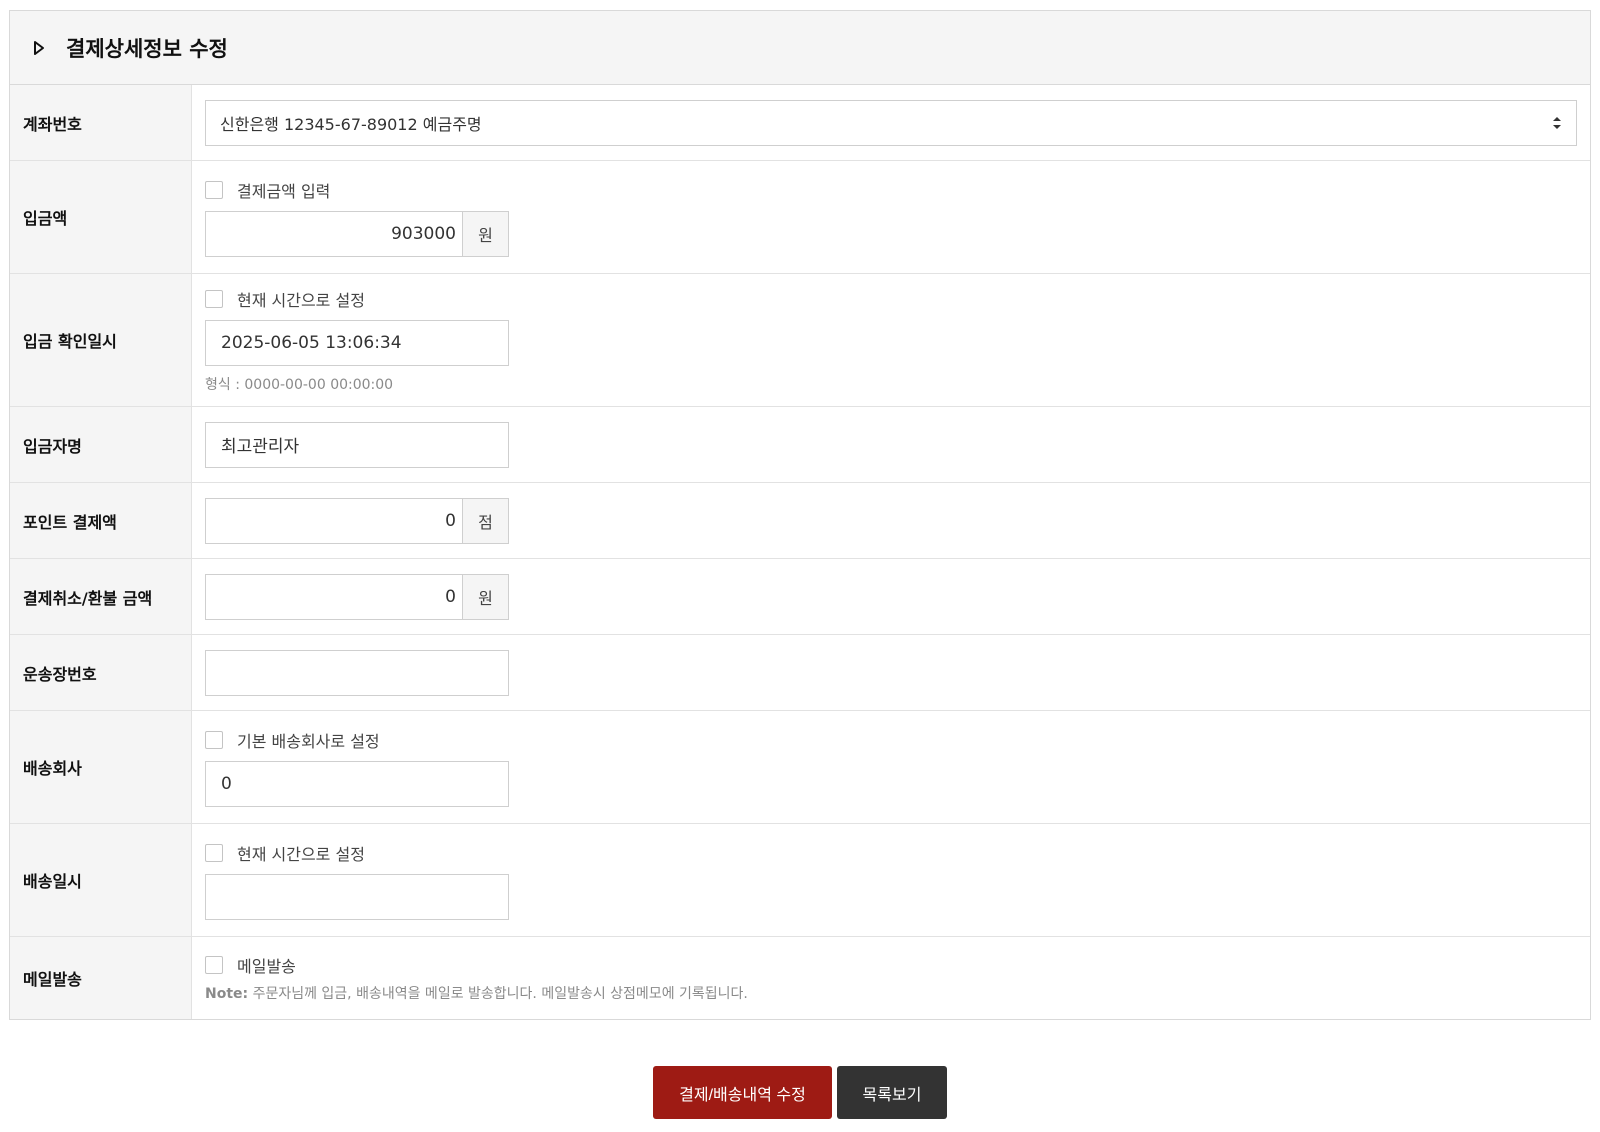  Describe the element at coordinates (101, 122) in the screenshot. I see `account-label: 계좌번호` at that location.